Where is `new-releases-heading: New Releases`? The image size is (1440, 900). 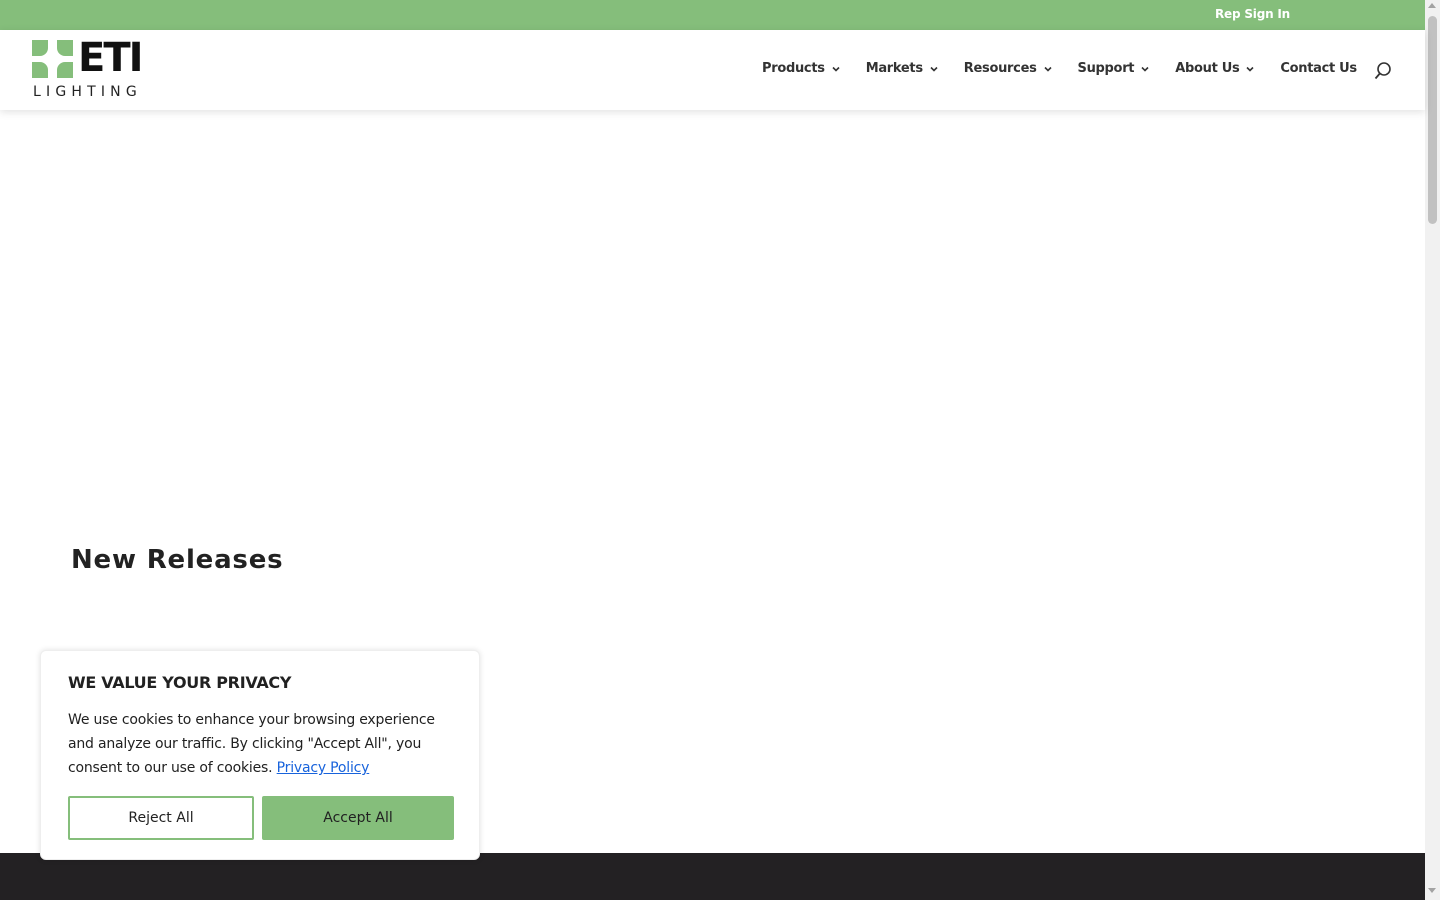
new-releases-heading: New Releases is located at coordinates (177, 560).